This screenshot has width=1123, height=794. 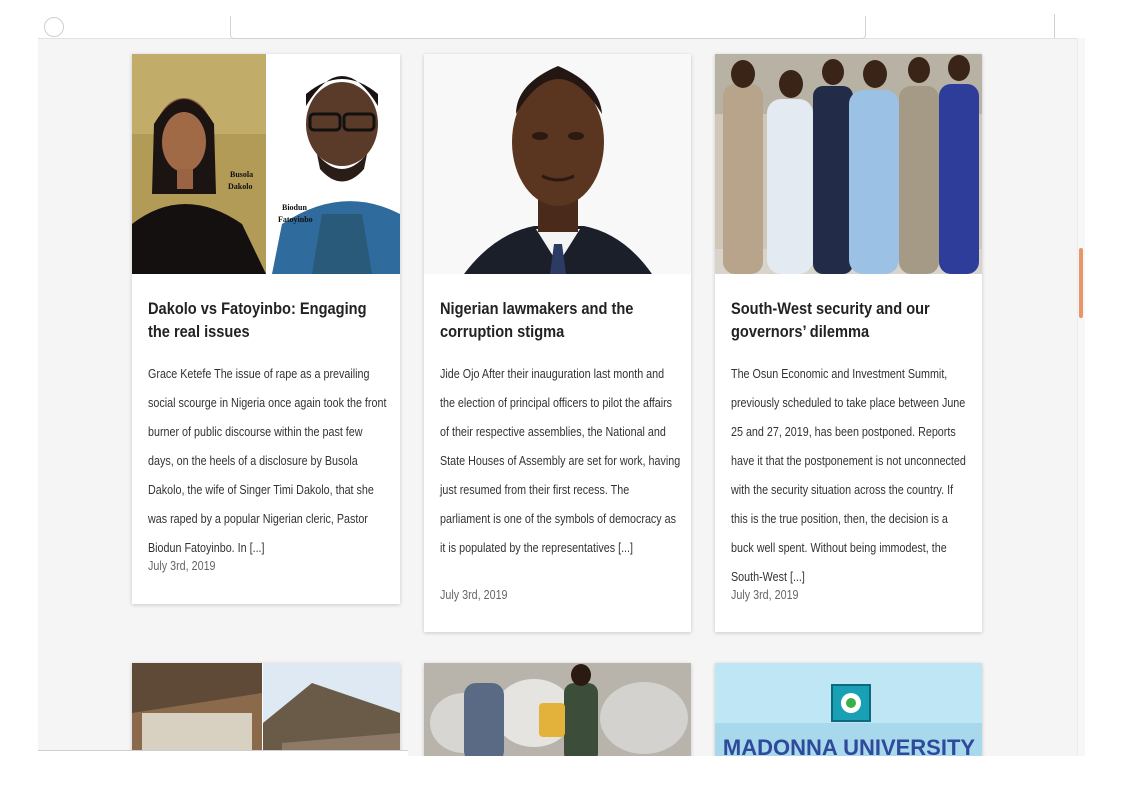 What do you see at coordinates (54, 27) in the screenshot?
I see `logo-circle-icon` at bounding box center [54, 27].